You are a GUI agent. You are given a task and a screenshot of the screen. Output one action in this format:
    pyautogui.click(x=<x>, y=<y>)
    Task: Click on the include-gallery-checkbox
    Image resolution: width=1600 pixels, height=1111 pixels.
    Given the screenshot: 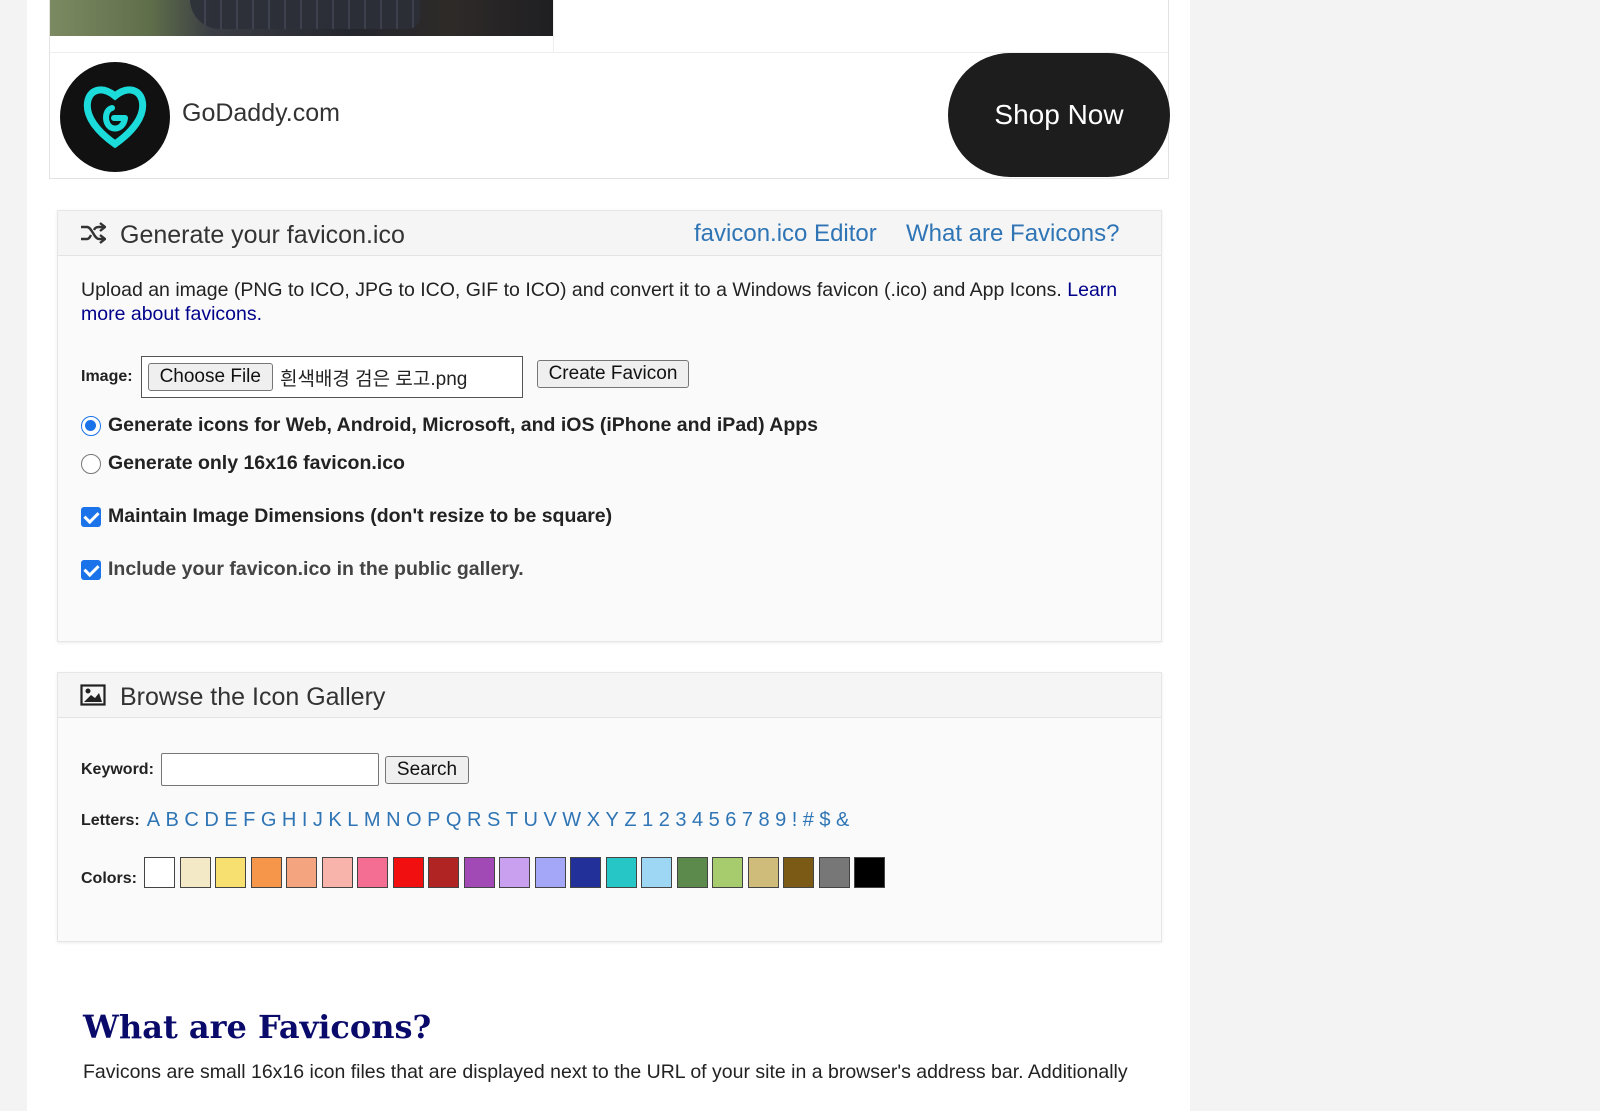 What is the action you would take?
    pyautogui.click(x=91, y=569)
    